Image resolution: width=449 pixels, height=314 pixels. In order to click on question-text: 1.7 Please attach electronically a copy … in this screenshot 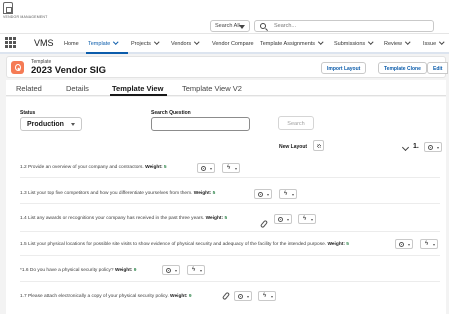, I will do `click(94, 296)`.